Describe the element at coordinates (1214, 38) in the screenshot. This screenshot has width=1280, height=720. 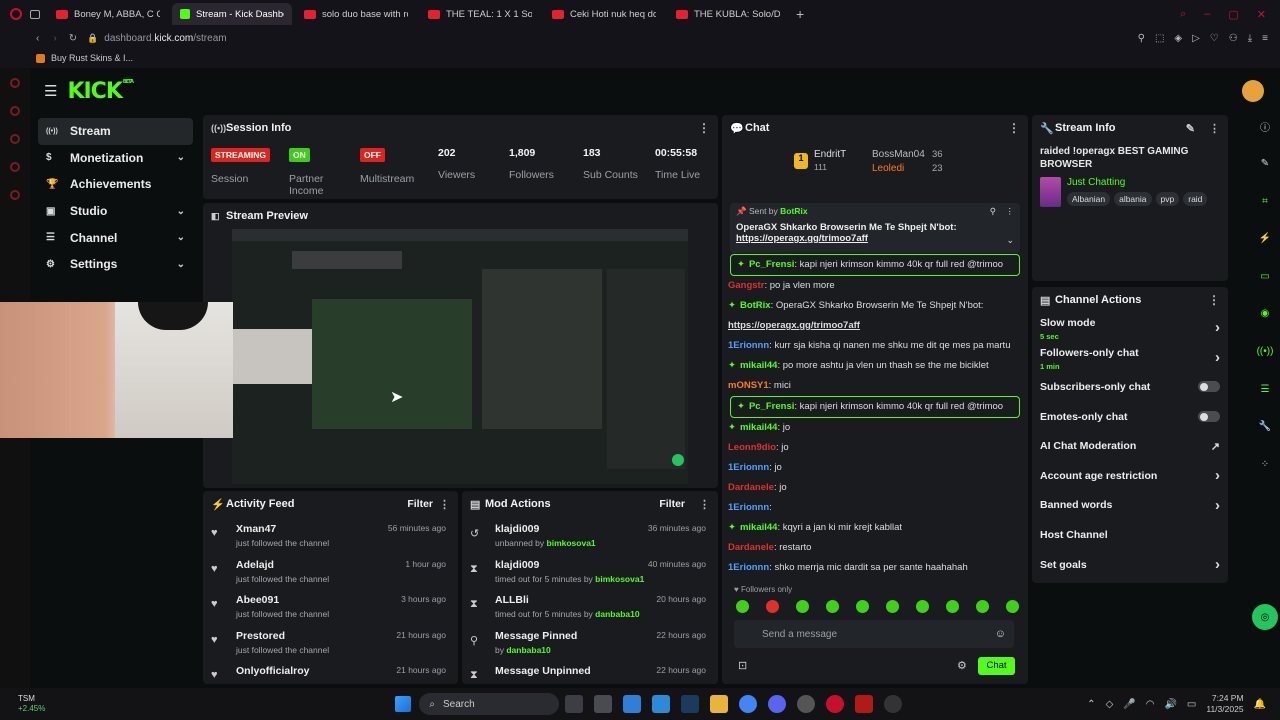
I see `heart-icon: ♡` at that location.